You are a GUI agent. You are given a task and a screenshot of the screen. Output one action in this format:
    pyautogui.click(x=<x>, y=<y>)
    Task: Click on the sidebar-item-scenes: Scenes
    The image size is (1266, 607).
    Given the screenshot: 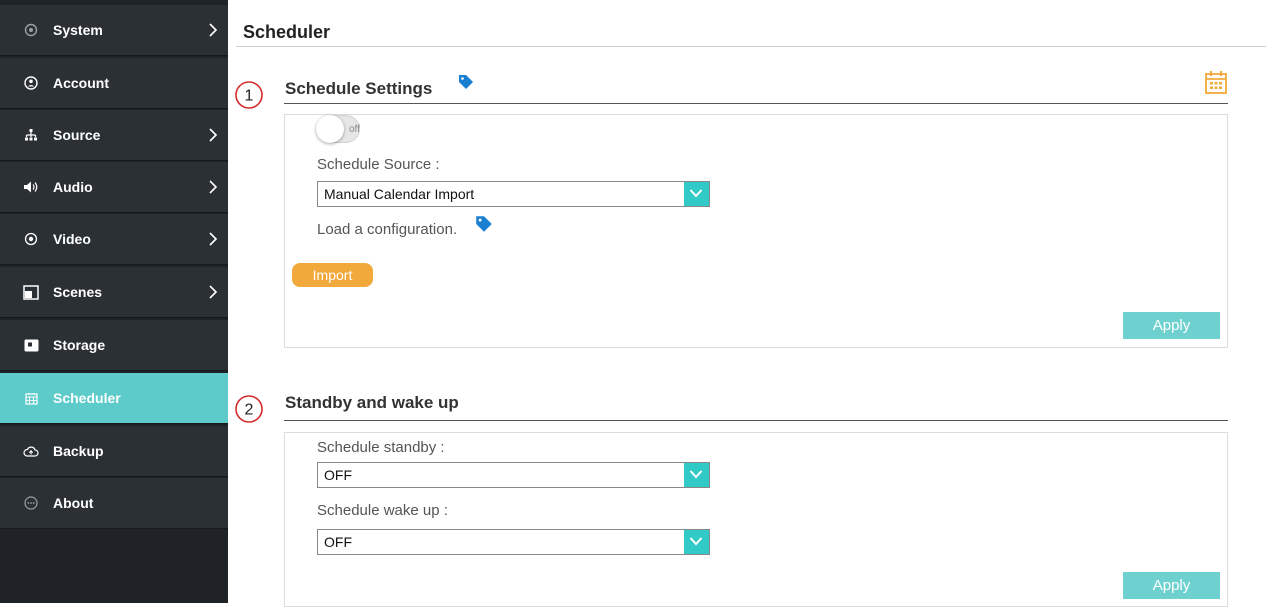 What is the action you would take?
    pyautogui.click(x=114, y=292)
    